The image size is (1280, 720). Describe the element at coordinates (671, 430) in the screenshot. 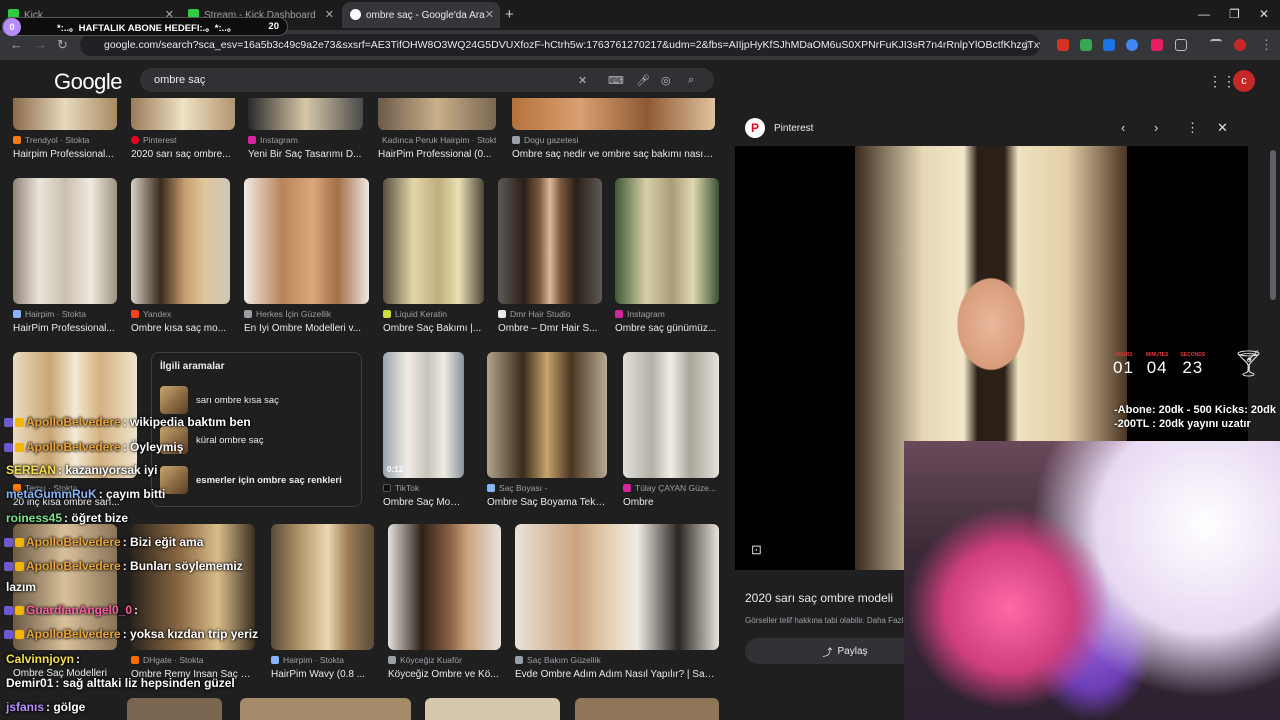

I see `image-result: Tülay ÇAYAN Güze... Ombre` at that location.